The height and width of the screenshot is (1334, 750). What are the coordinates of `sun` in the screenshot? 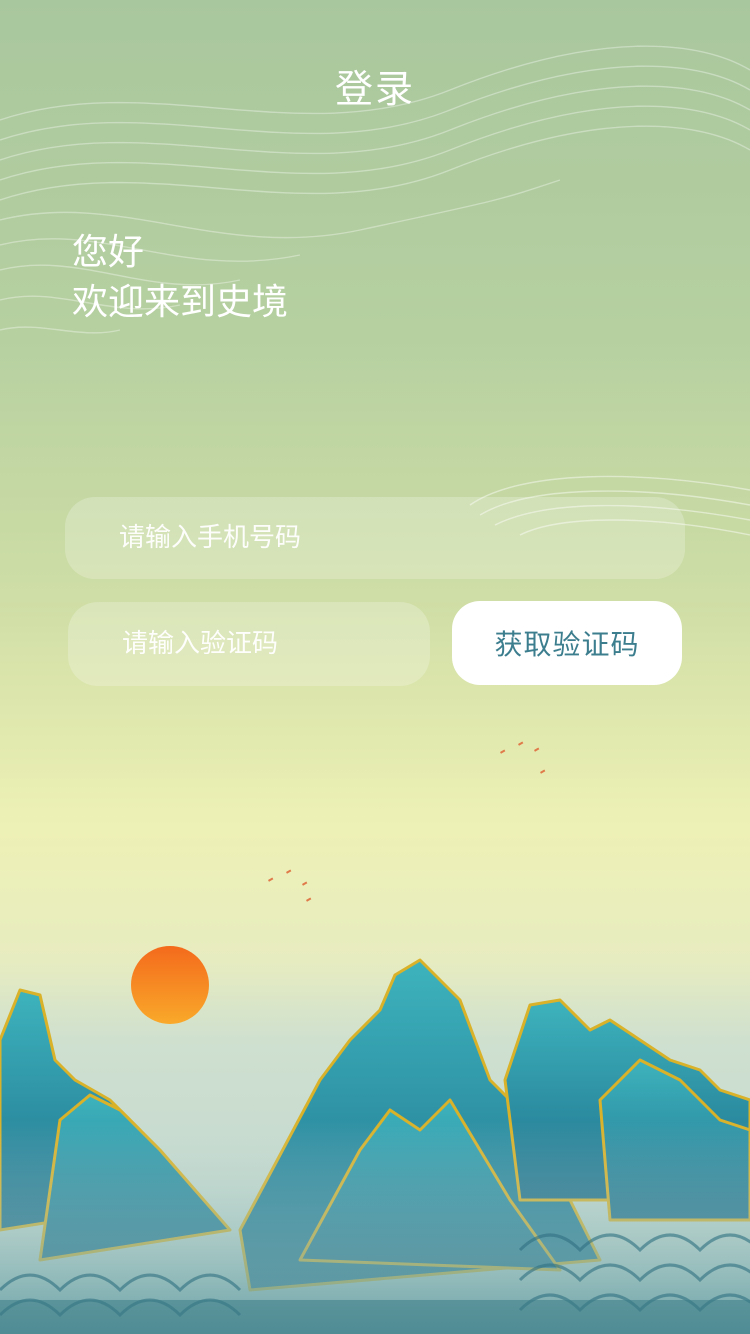 It's located at (170, 985).